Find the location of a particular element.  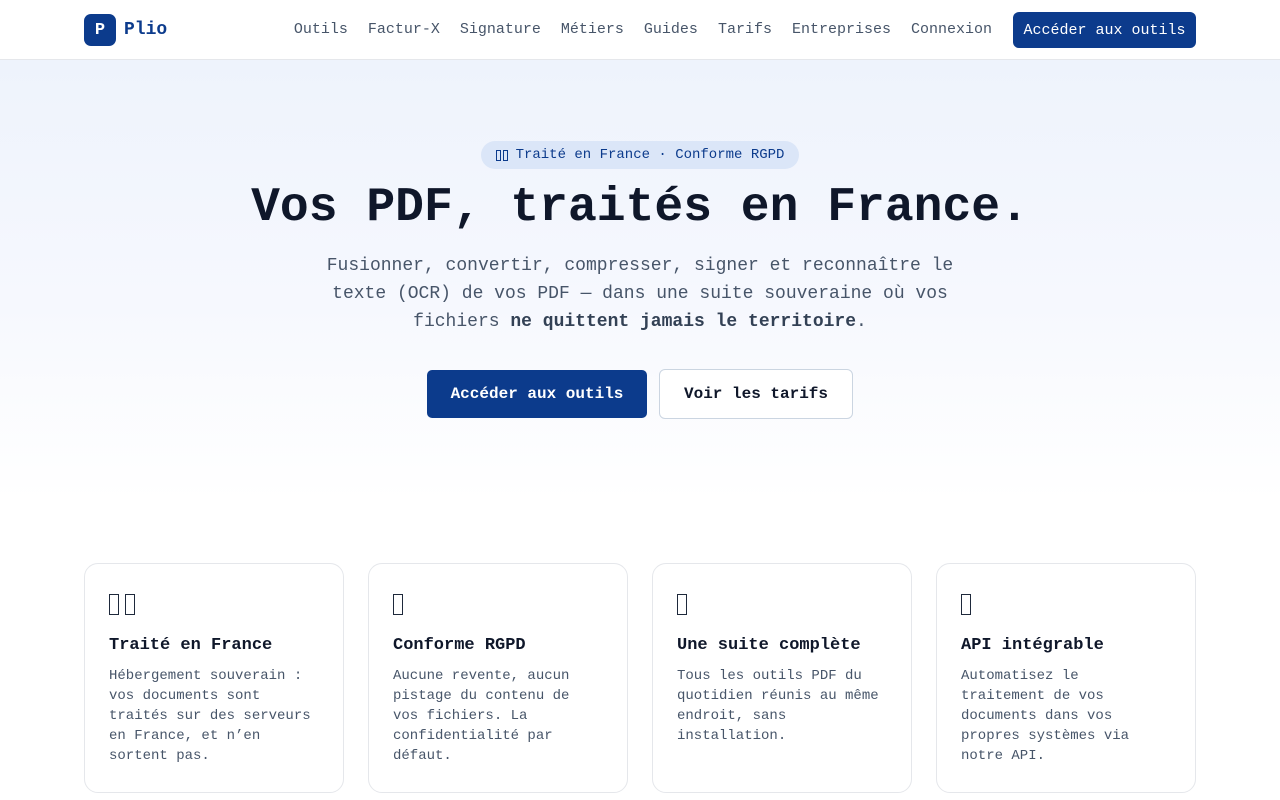

nav-item-connexion: Connexion is located at coordinates (951, 29).